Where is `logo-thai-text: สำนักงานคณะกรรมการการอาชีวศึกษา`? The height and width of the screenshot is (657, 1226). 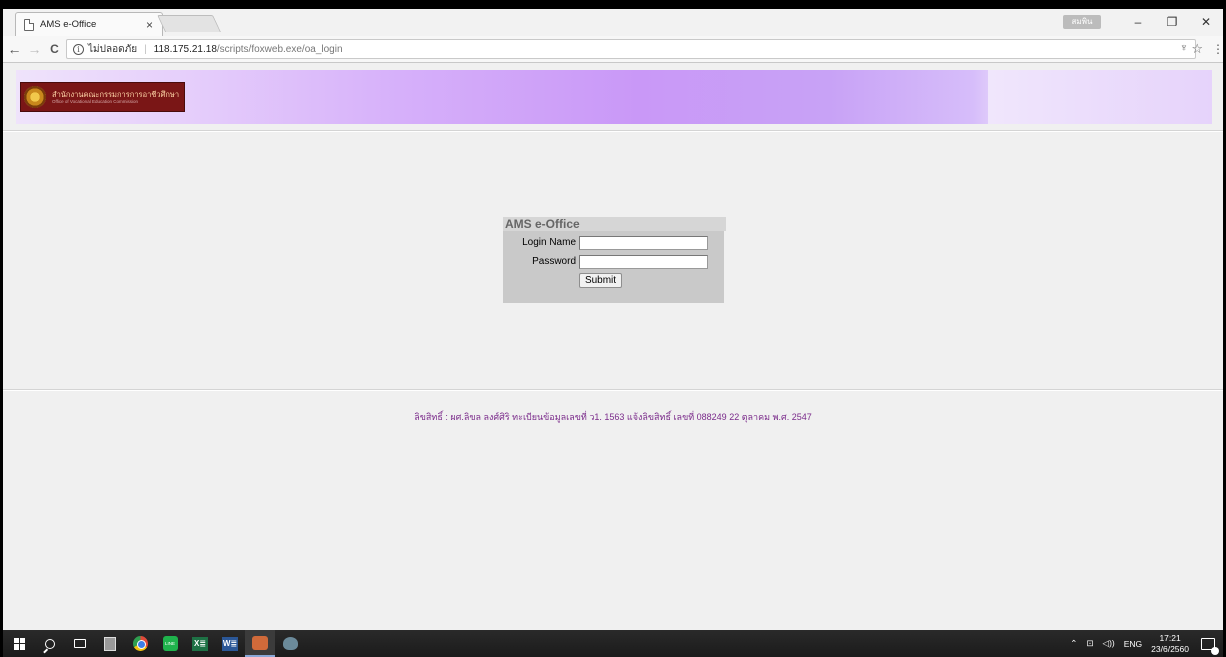 logo-thai-text: สำนักงานคณะกรรมการการอาชีวศึกษา is located at coordinates (116, 94).